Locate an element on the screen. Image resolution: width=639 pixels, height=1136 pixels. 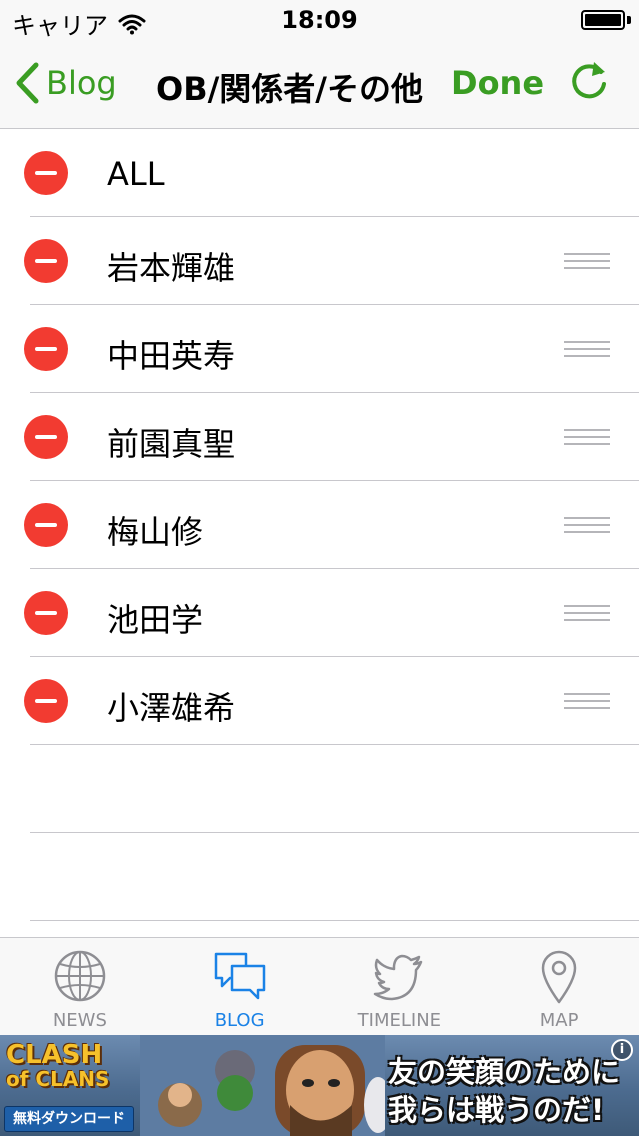
list-row: 小澤雄希 is located at coordinates (331, 701).